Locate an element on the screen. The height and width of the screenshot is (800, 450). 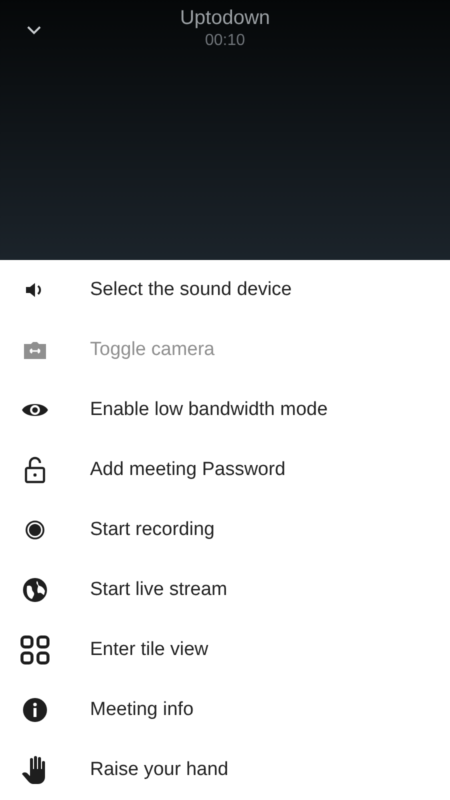
unlocked-padlock-icon is located at coordinates (35, 470).